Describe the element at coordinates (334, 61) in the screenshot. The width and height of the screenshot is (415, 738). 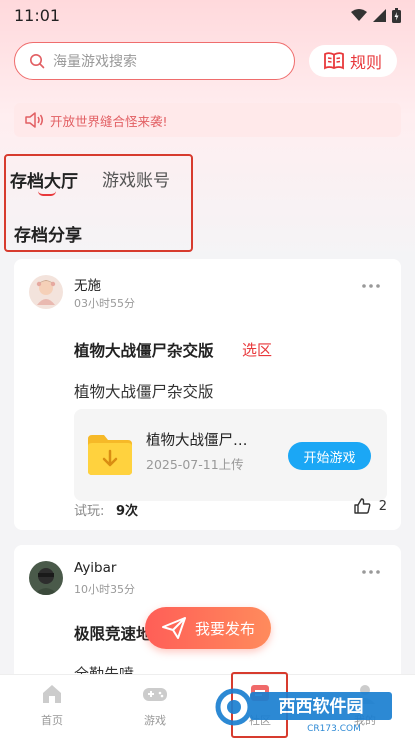
I see `book-icon` at that location.